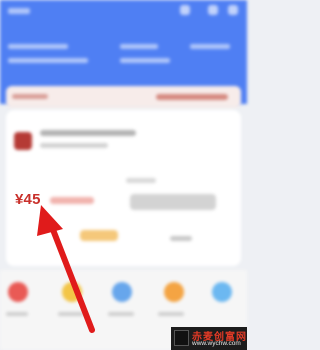 This screenshot has width=320, height=350. I want to click on watermark-logo-icon, so click(181, 338).